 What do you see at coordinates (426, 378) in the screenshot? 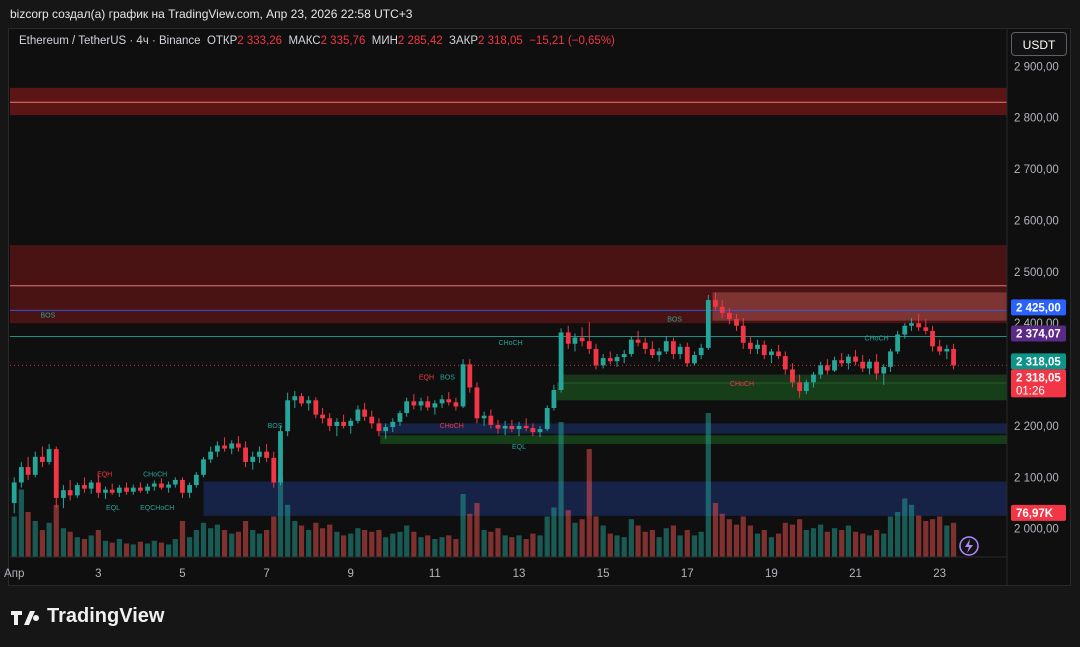
I see `annotation-label: EQH` at bounding box center [426, 378].